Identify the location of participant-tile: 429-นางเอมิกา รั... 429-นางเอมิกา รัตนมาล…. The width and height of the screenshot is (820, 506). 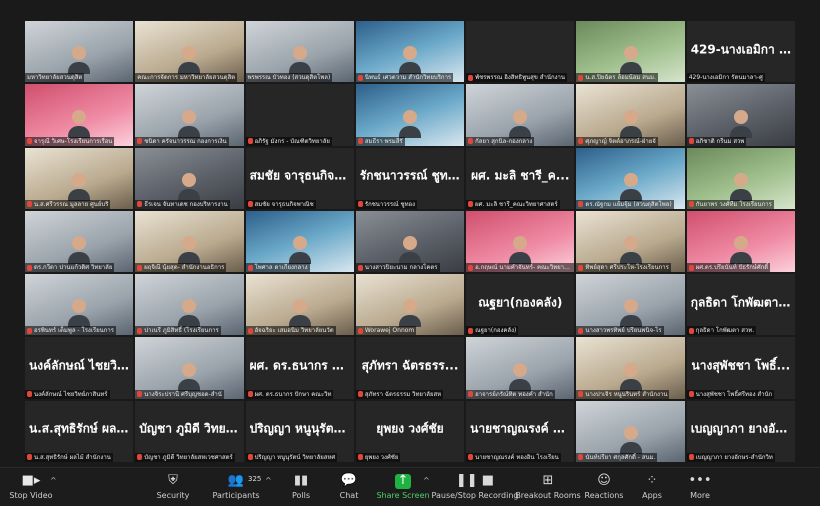
(740, 52).